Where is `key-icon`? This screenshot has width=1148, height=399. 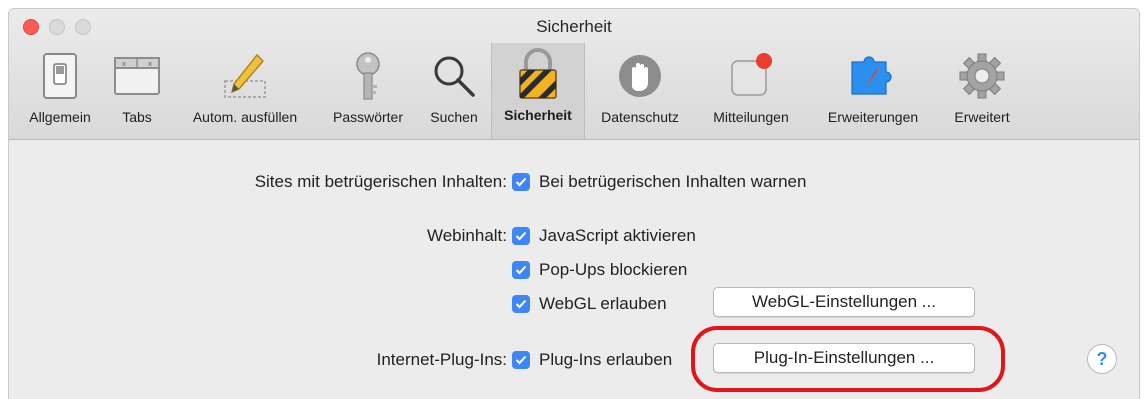 key-icon is located at coordinates (368, 76).